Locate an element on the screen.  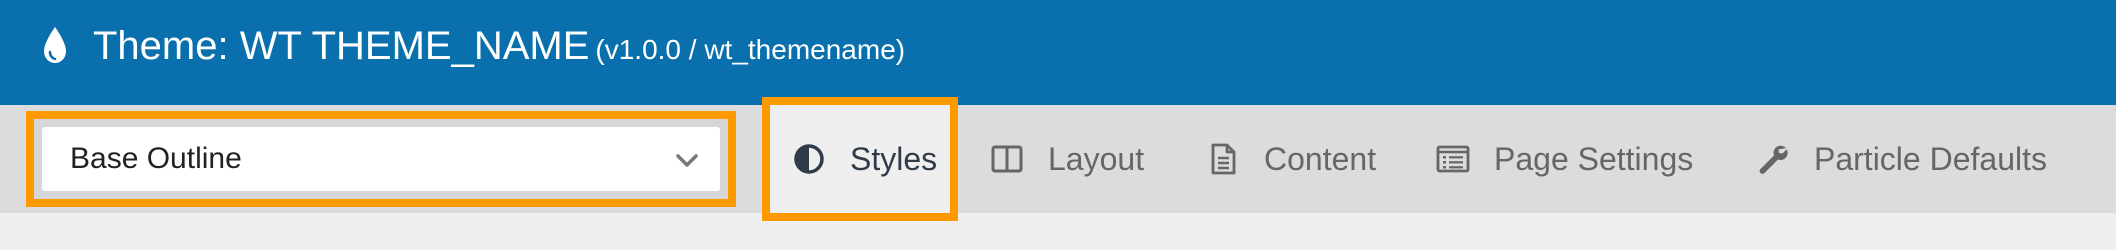
theme-title: Theme: WT THEME_NAME is located at coordinates (341, 46).